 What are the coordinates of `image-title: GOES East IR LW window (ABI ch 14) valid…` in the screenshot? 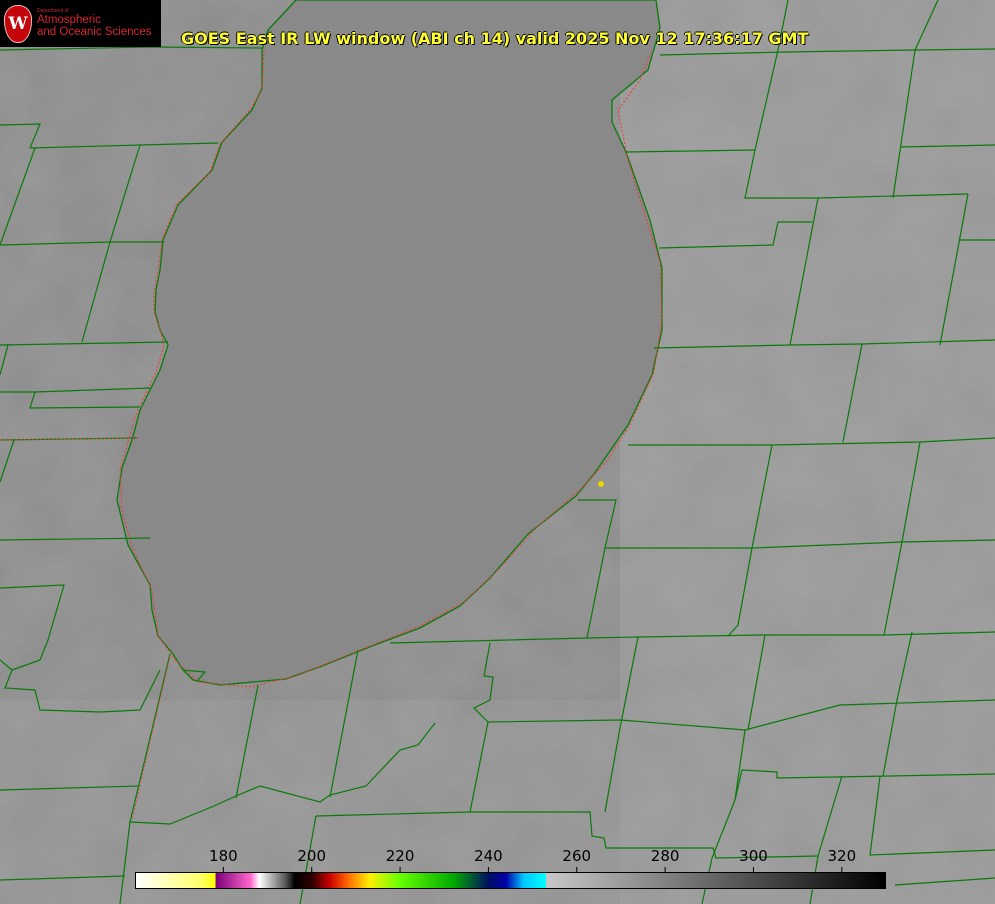 It's located at (495, 38).